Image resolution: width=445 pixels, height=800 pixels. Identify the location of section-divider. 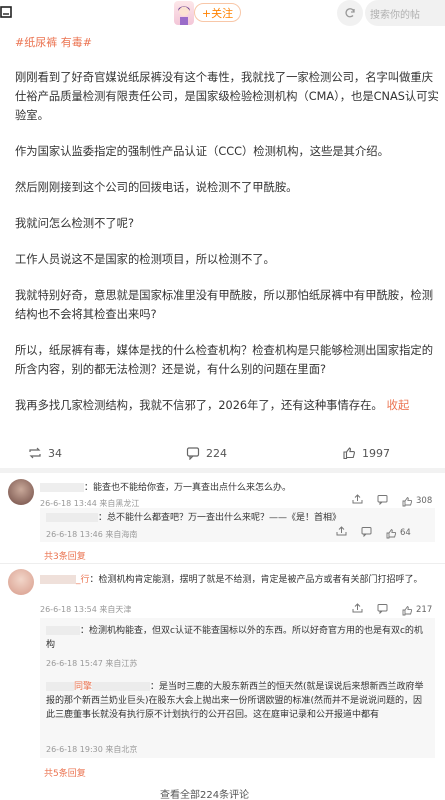
(222, 470).